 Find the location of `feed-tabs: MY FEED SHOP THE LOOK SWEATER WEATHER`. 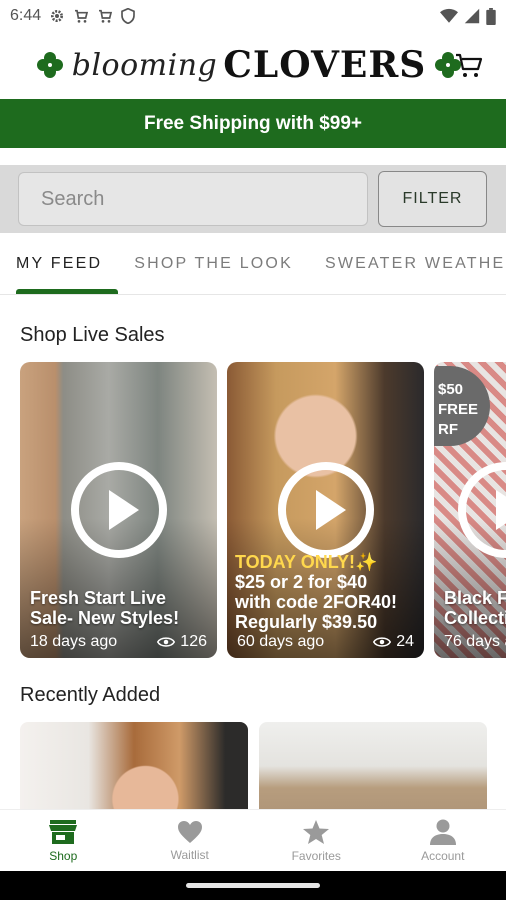

feed-tabs: MY FEED SHOP THE LOOK SWEATER WEATHER is located at coordinates (253, 264).